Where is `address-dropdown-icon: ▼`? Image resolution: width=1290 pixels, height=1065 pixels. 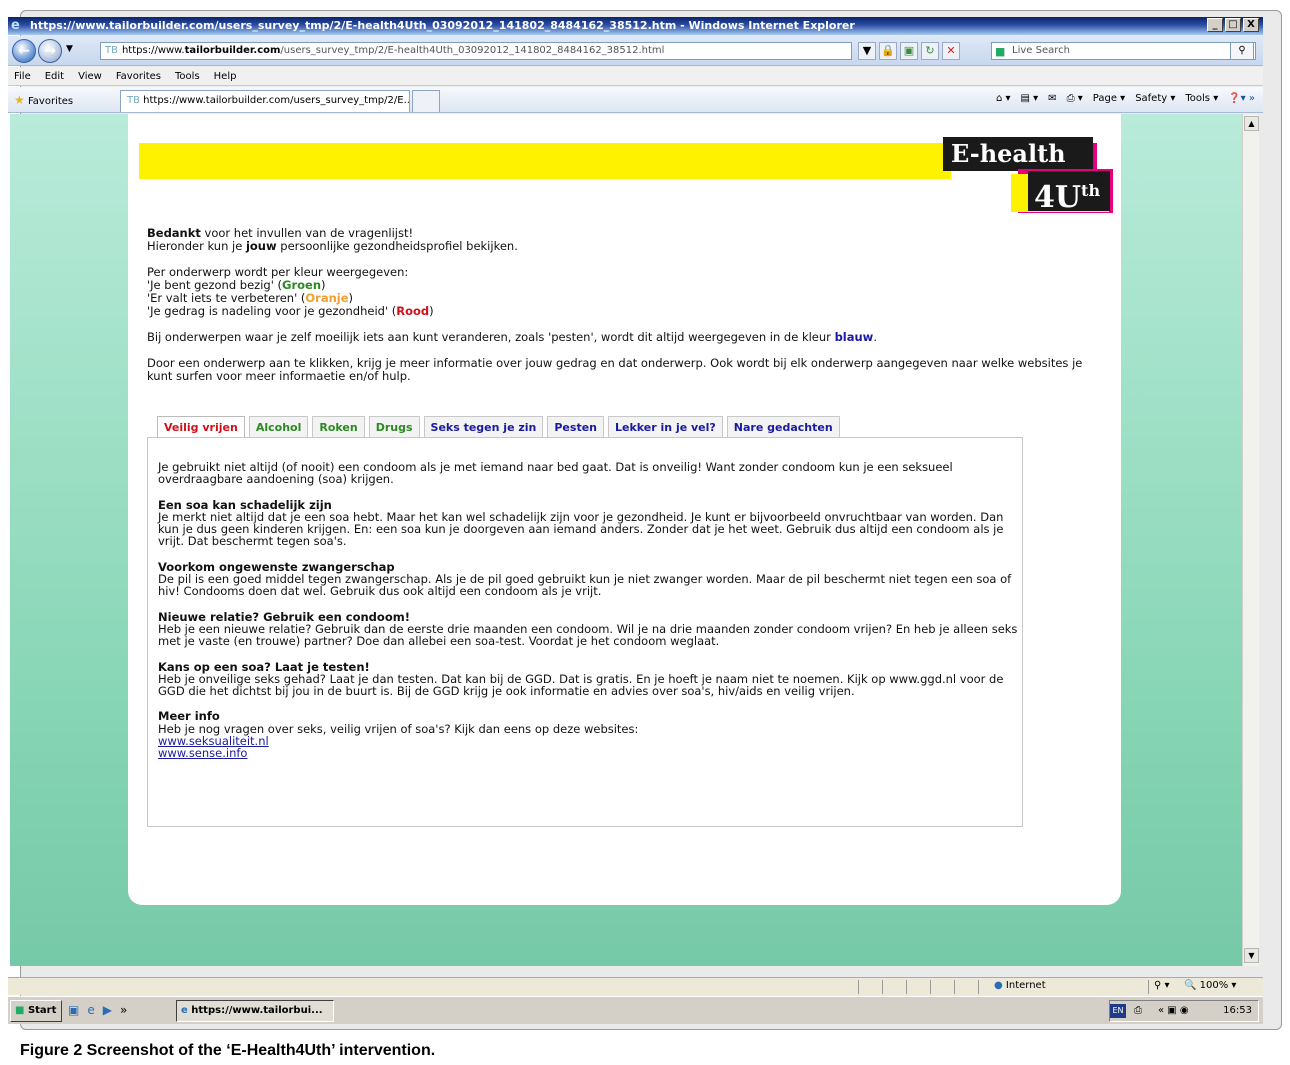 address-dropdown-icon: ▼ is located at coordinates (867, 51).